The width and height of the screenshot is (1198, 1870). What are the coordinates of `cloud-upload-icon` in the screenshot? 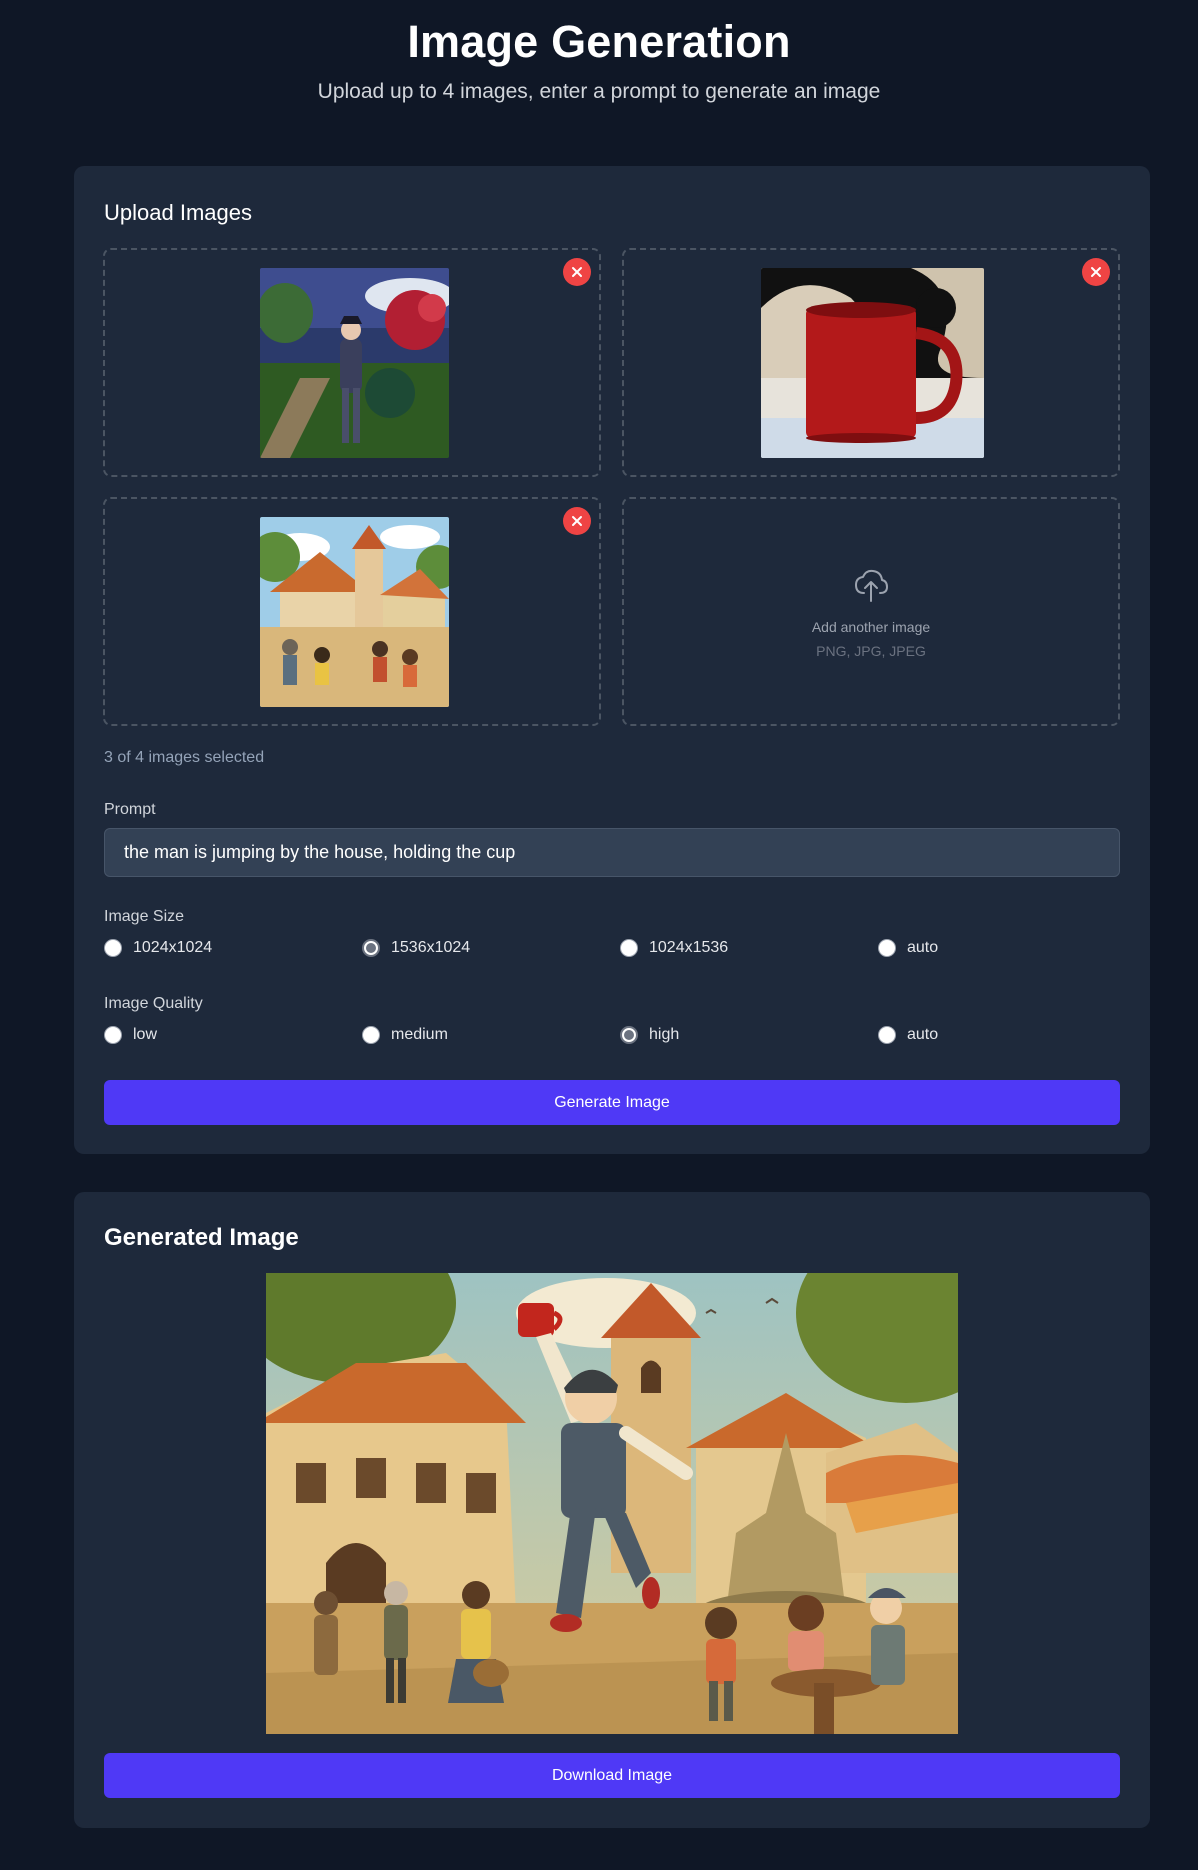 It's located at (871, 585).